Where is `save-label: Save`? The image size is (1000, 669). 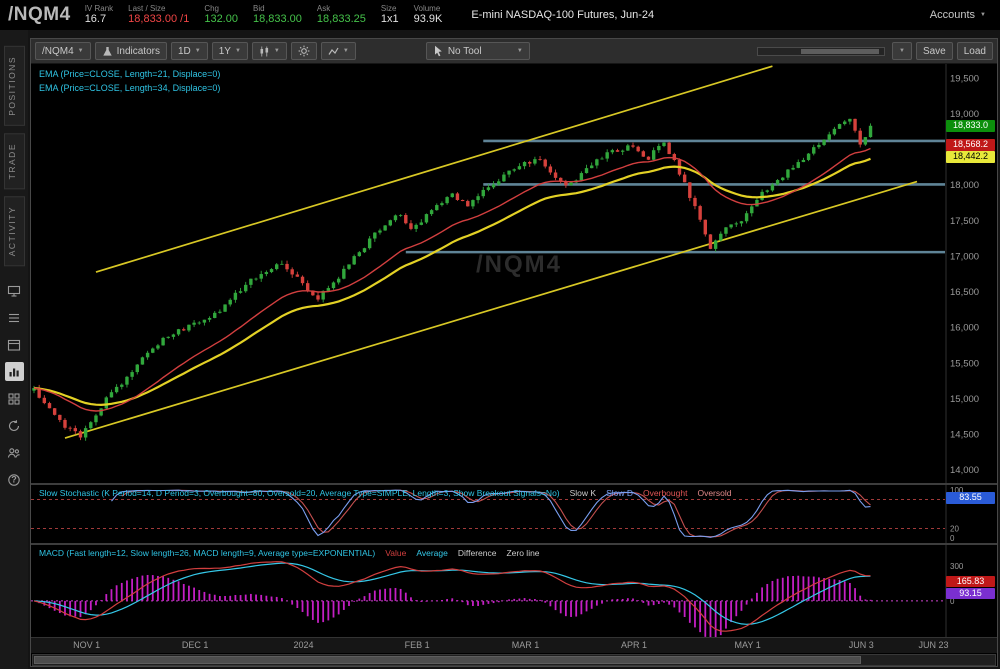 save-label: Save is located at coordinates (934, 51).